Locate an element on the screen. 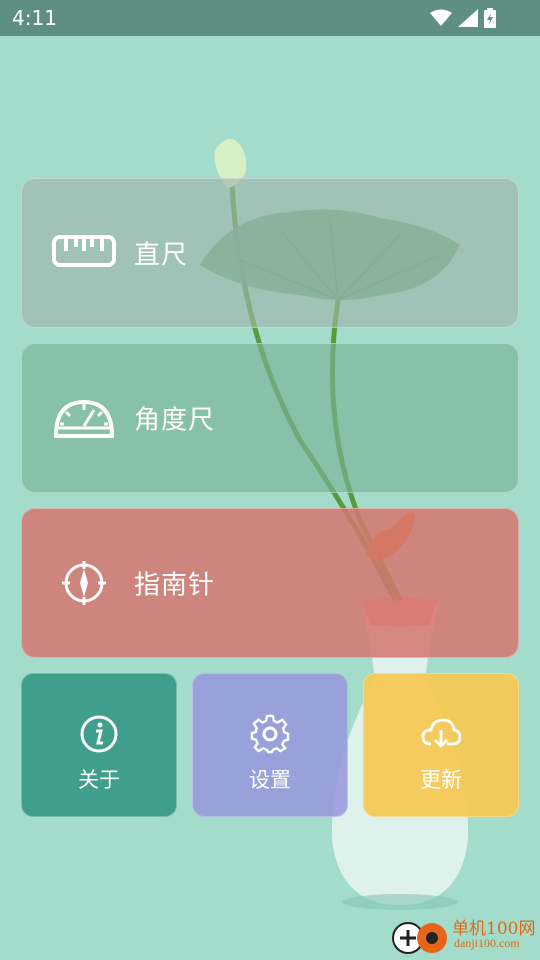  settings-label: 设置 is located at coordinates (270, 780).